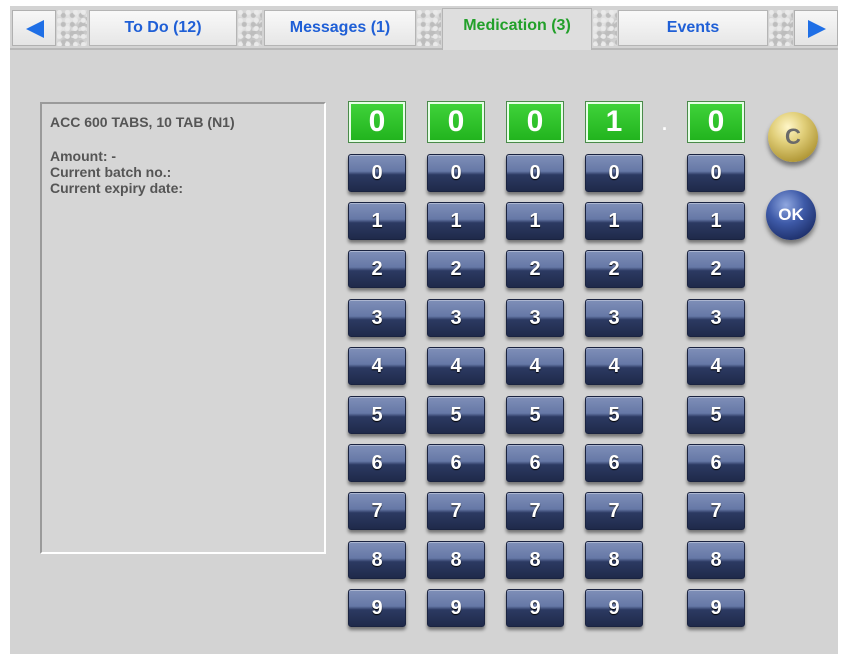 The image size is (848, 657). I want to click on next-tab-button, so click(816, 28).